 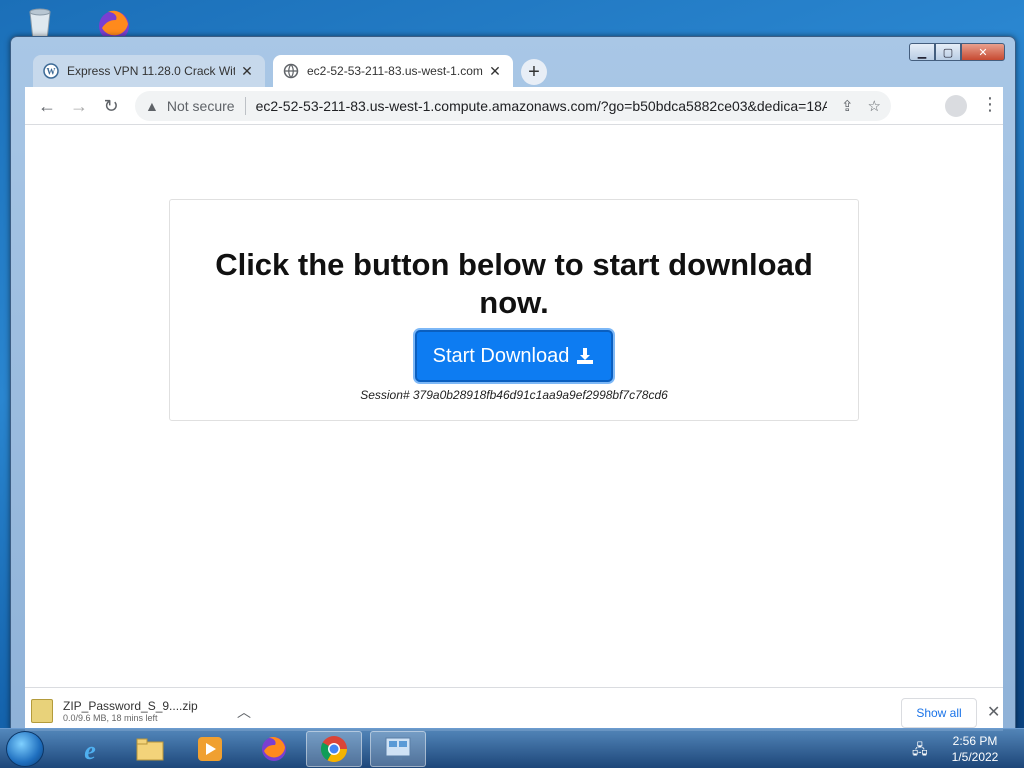 What do you see at coordinates (501, 355) in the screenshot?
I see `start-download-label: Start Download` at bounding box center [501, 355].